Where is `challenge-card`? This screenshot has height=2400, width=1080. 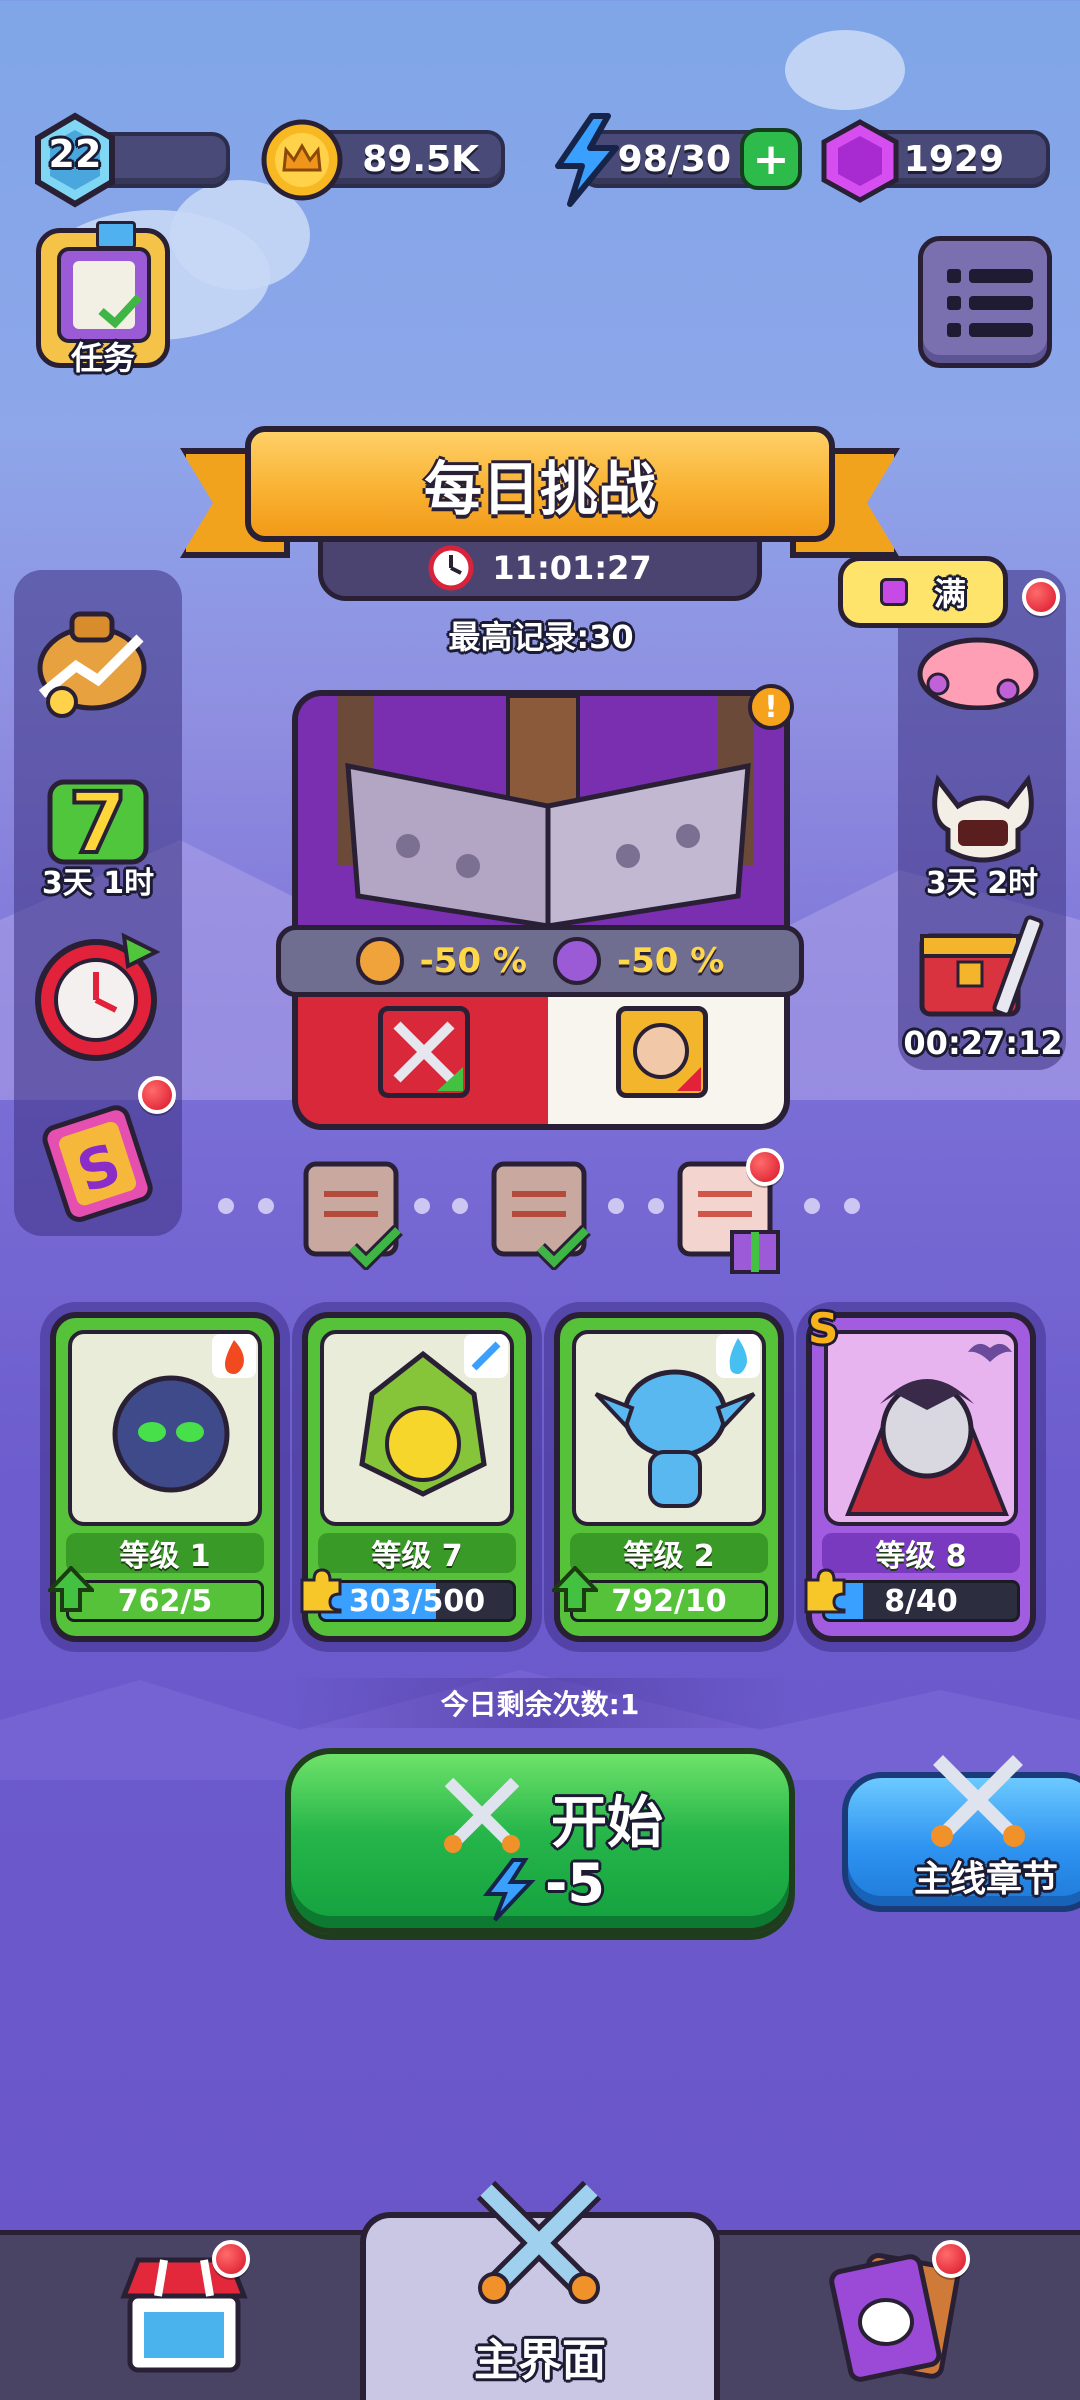
challenge-card is located at coordinates (541, 910).